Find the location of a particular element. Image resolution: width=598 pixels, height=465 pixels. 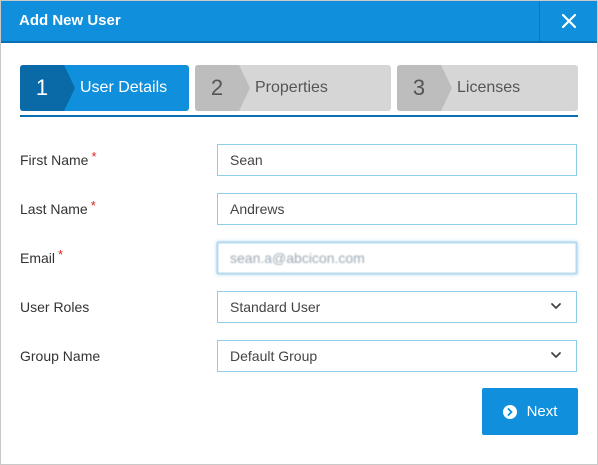

dialog-title: Add New User is located at coordinates (70, 20).